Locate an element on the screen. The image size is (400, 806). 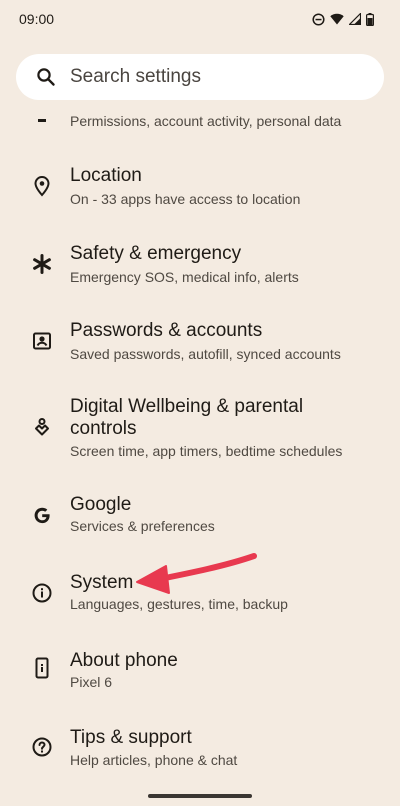
cell-signal-icon is located at coordinates (355, 19).